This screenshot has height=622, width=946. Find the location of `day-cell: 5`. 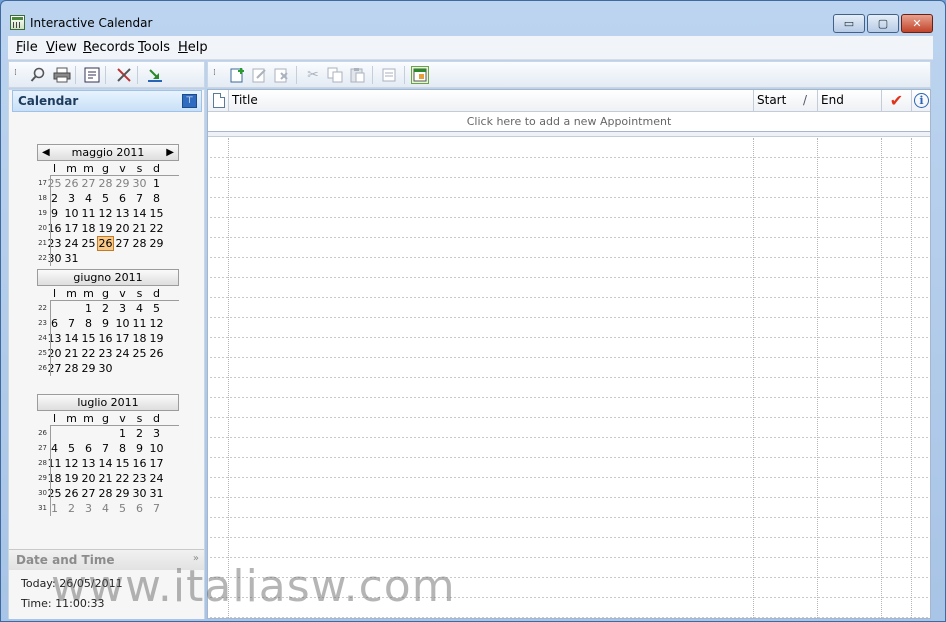

day-cell: 5 is located at coordinates (105, 198).